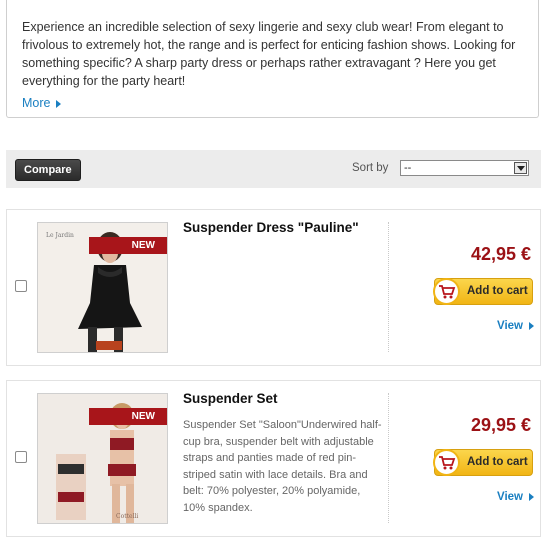 This screenshot has width=555, height=553. What do you see at coordinates (102, 287) in the screenshot?
I see `product-image: Le Jardin NEW` at bounding box center [102, 287].